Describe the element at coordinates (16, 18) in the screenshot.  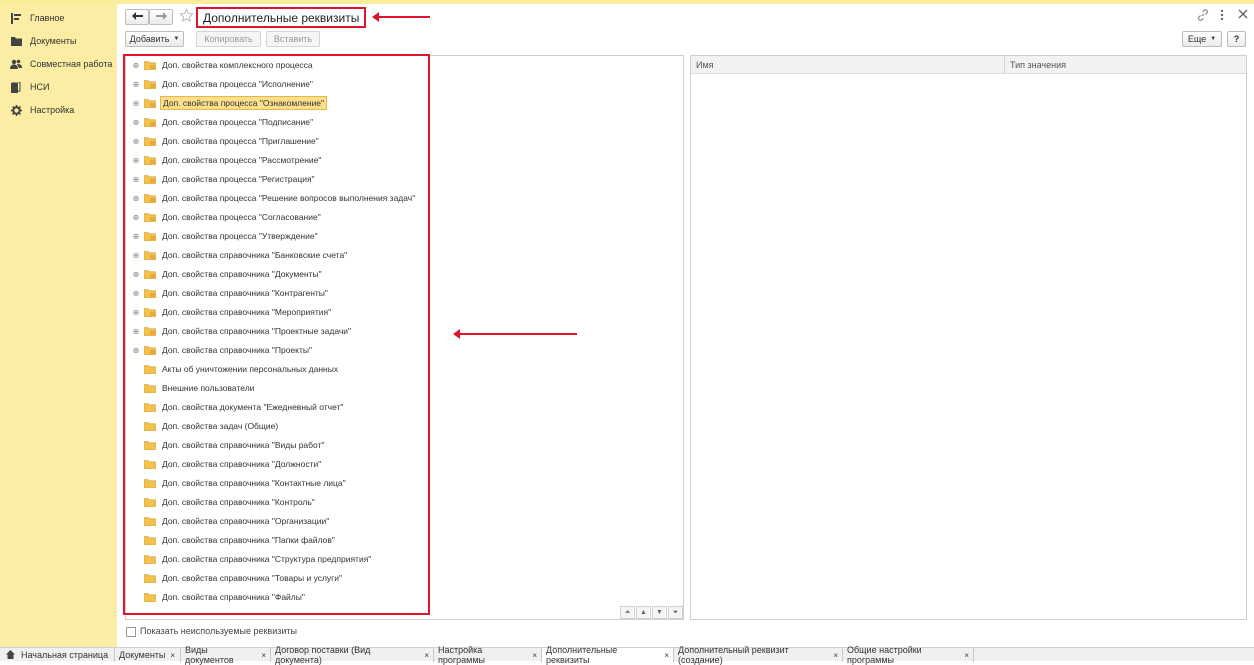
I see `menu-lines-icon` at that location.